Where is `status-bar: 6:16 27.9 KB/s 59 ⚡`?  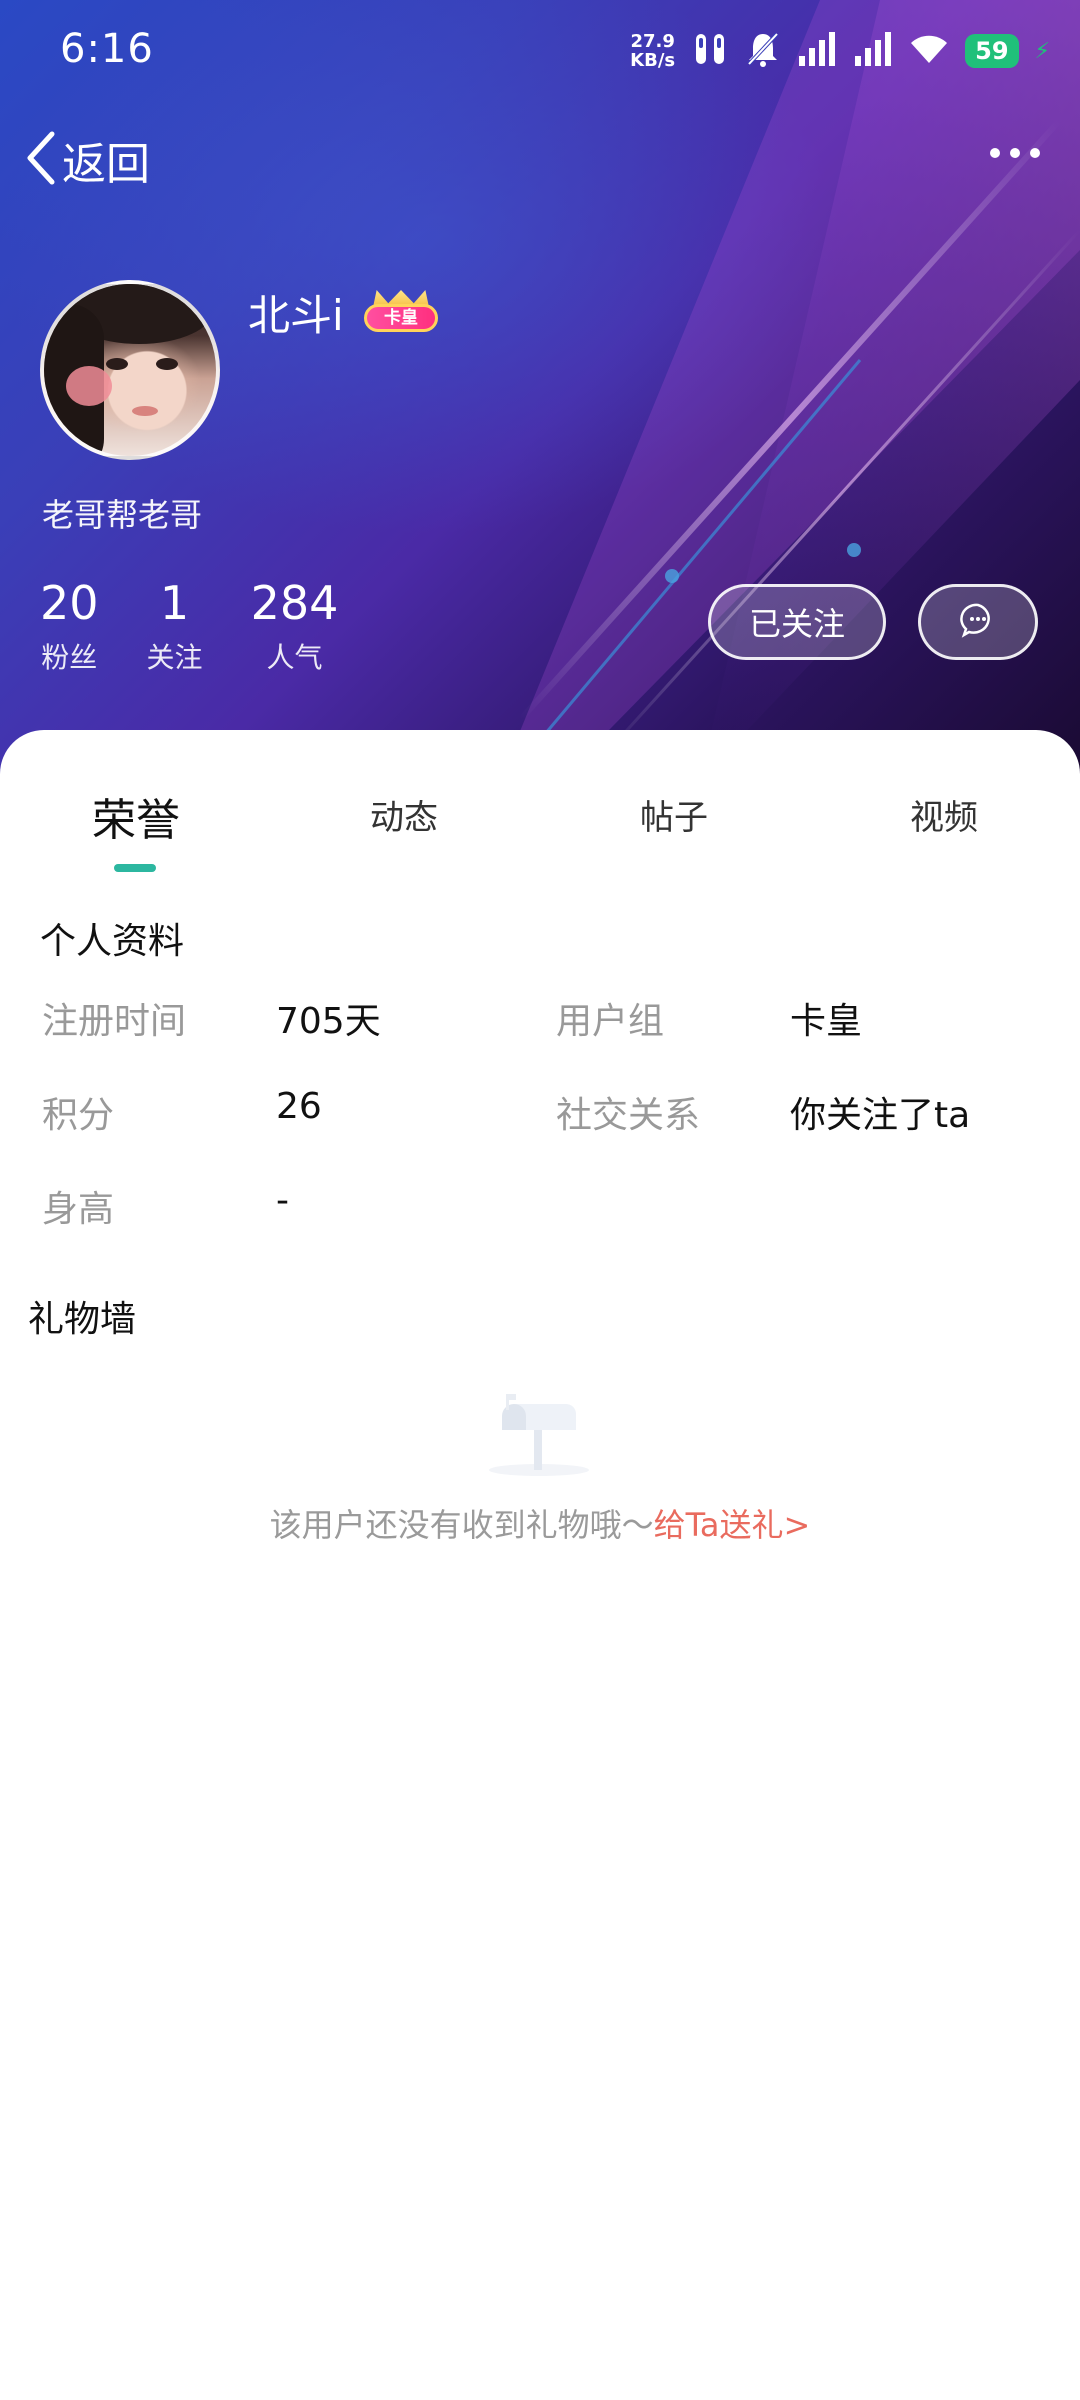
status-bar: 6:16 27.9 KB/s 59 ⚡ is located at coordinates (540, 50).